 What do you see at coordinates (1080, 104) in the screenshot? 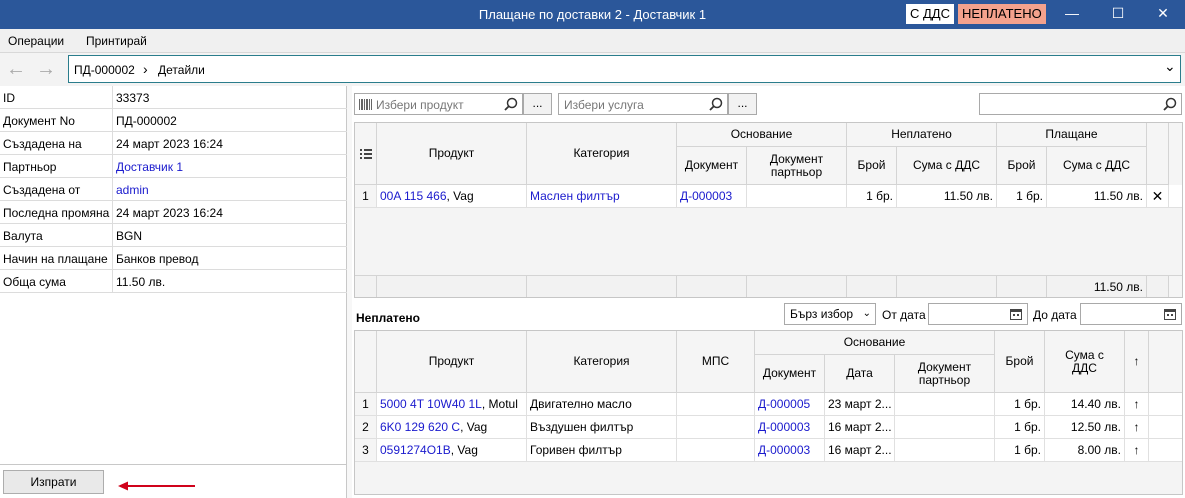
I see `grid-search-input` at bounding box center [1080, 104].